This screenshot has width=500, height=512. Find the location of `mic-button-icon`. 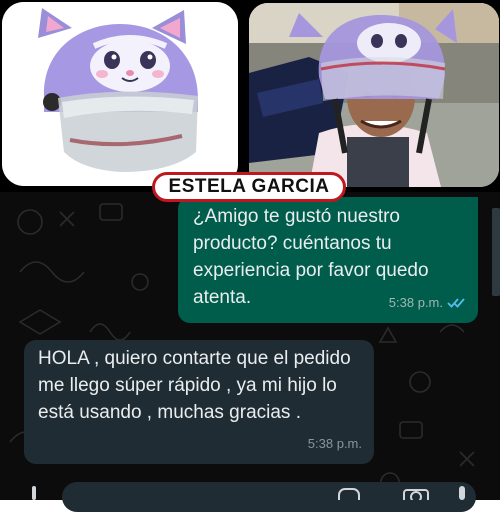

mic-button-icon is located at coordinates (462, 493).